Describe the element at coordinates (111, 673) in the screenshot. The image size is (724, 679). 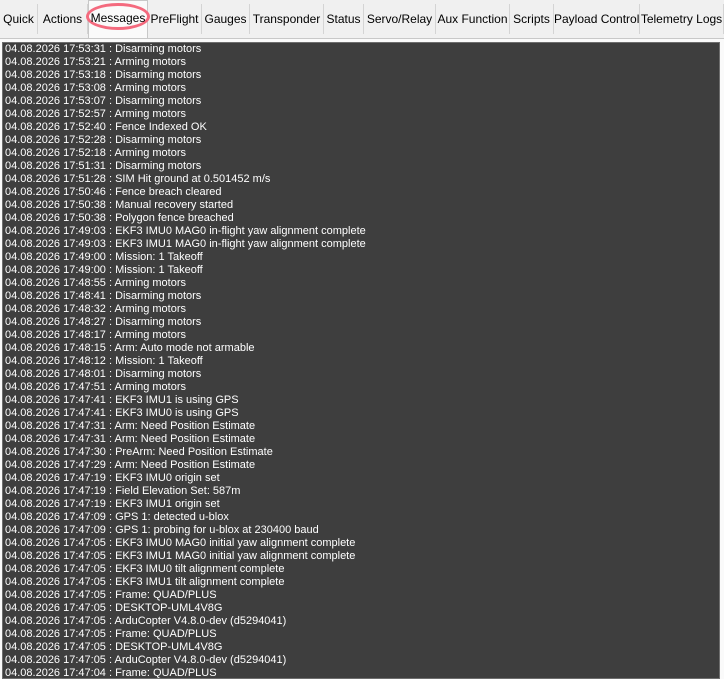
I see `message-line: 04.08.2026 17:47:04 : Frame: QUAD/PLUS` at that location.